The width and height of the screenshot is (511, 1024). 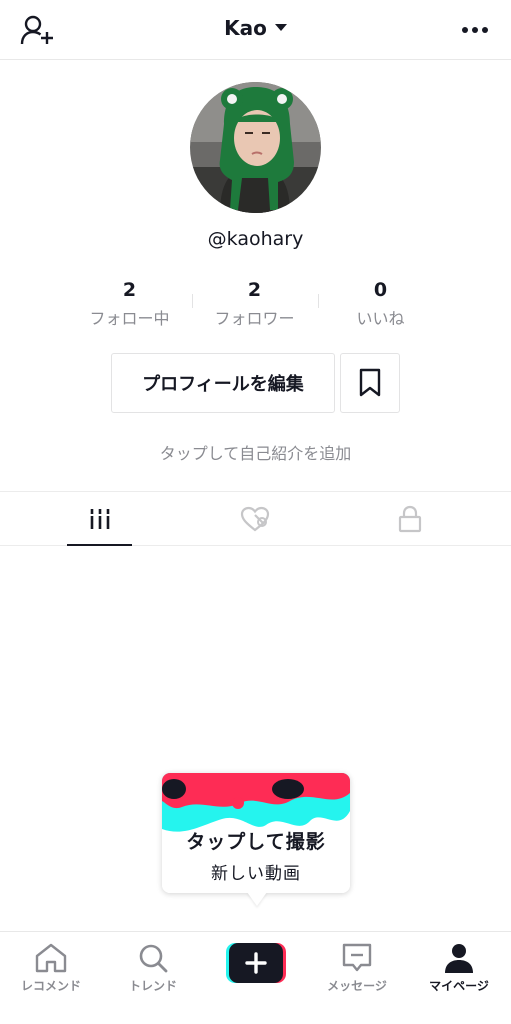 What do you see at coordinates (254, 290) in the screenshot?
I see `stat-followers-count: 2` at bounding box center [254, 290].